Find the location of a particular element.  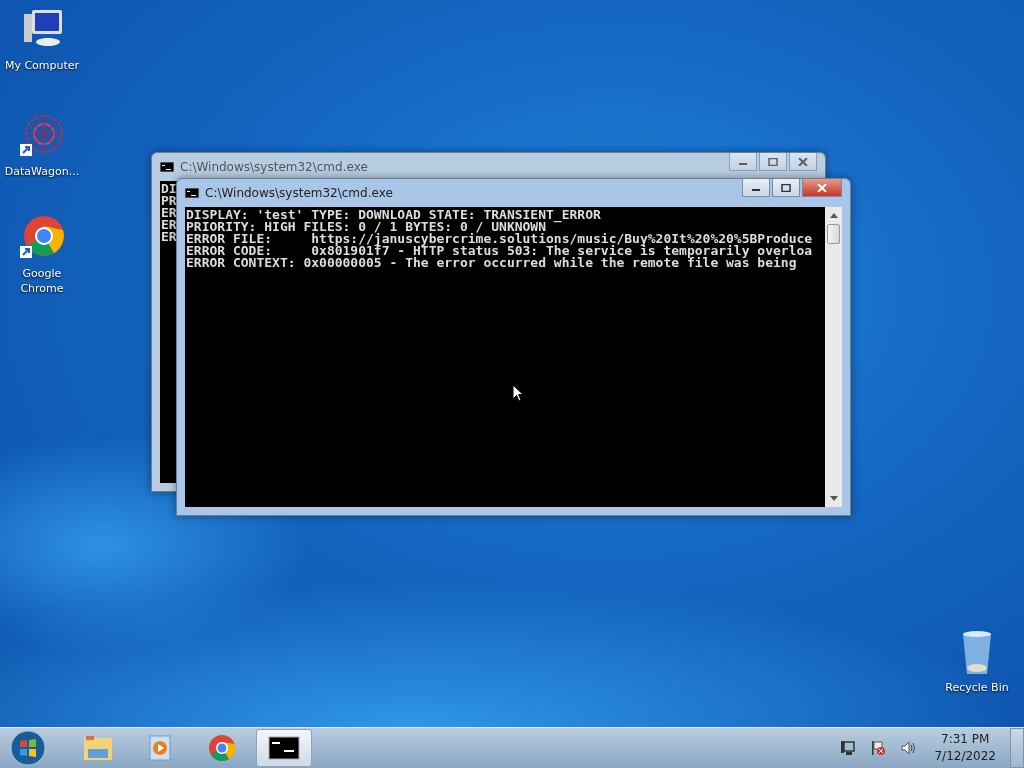

desktop-shortcut: Recycle Bin is located at coordinates (977, 661).